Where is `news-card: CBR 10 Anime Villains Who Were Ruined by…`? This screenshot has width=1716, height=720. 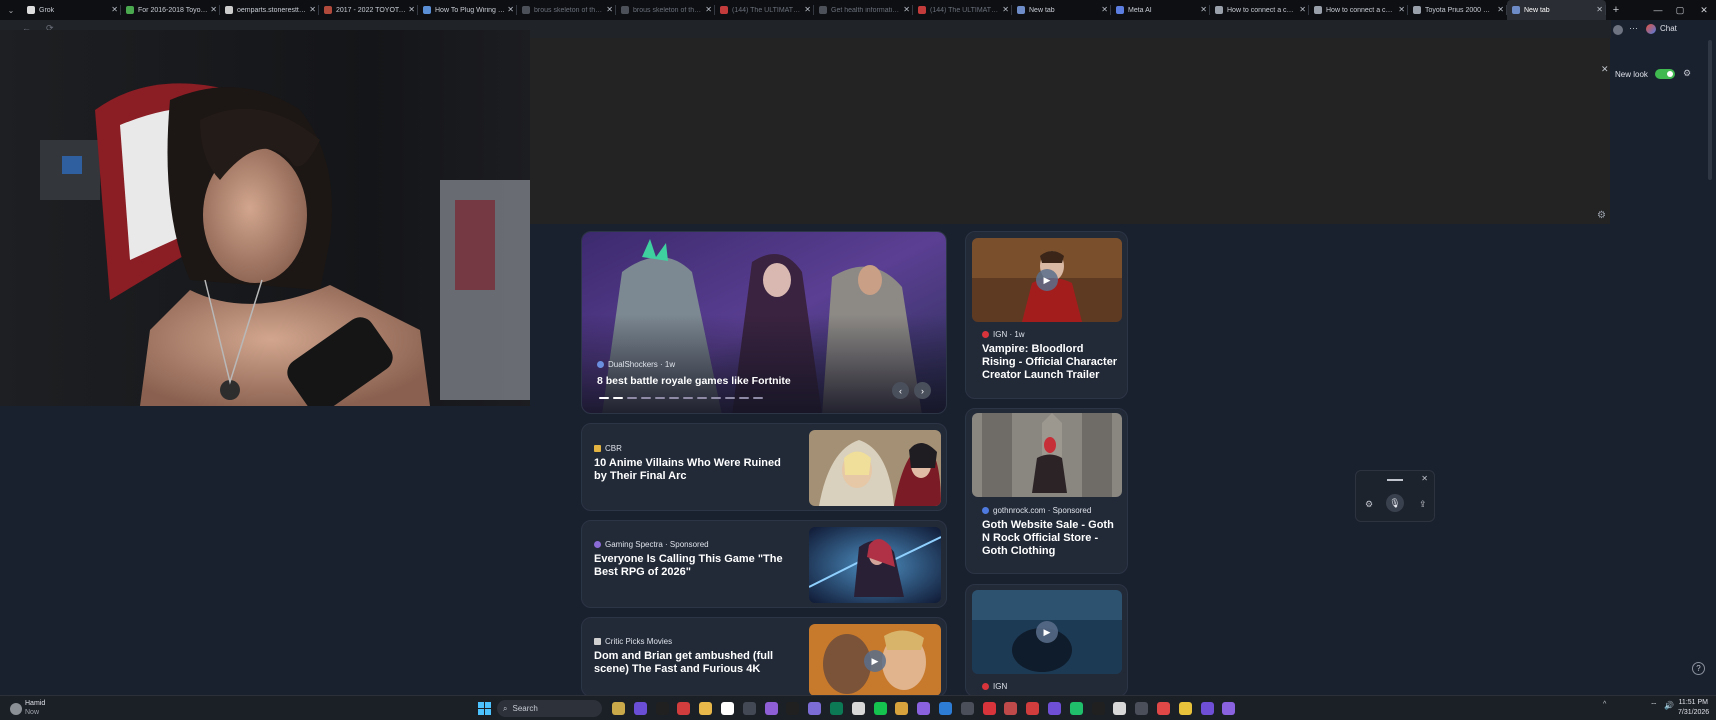
news-card: CBR 10 Anime Villains Who Were Ruined by… is located at coordinates (764, 467).